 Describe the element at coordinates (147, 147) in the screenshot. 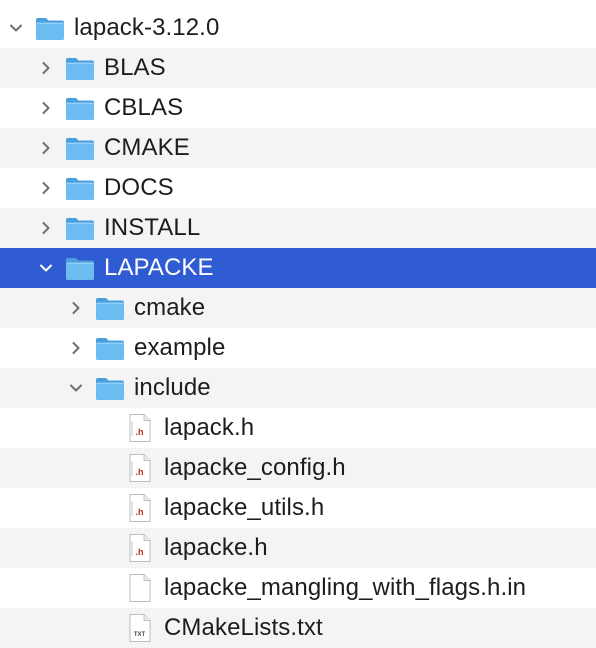

I see `item-label: CMAKE` at that location.